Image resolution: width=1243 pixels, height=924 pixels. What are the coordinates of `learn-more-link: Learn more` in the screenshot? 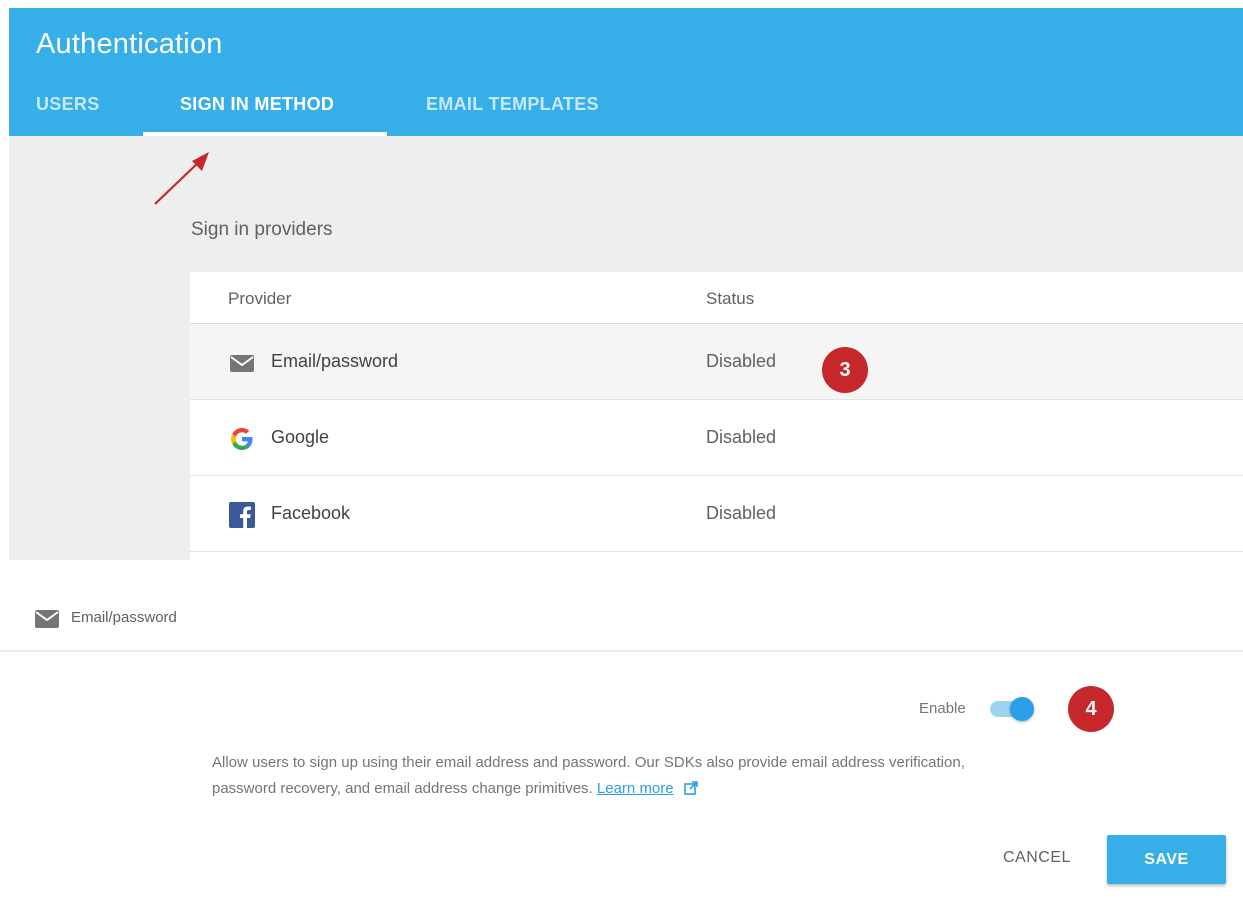 It's located at (635, 788).